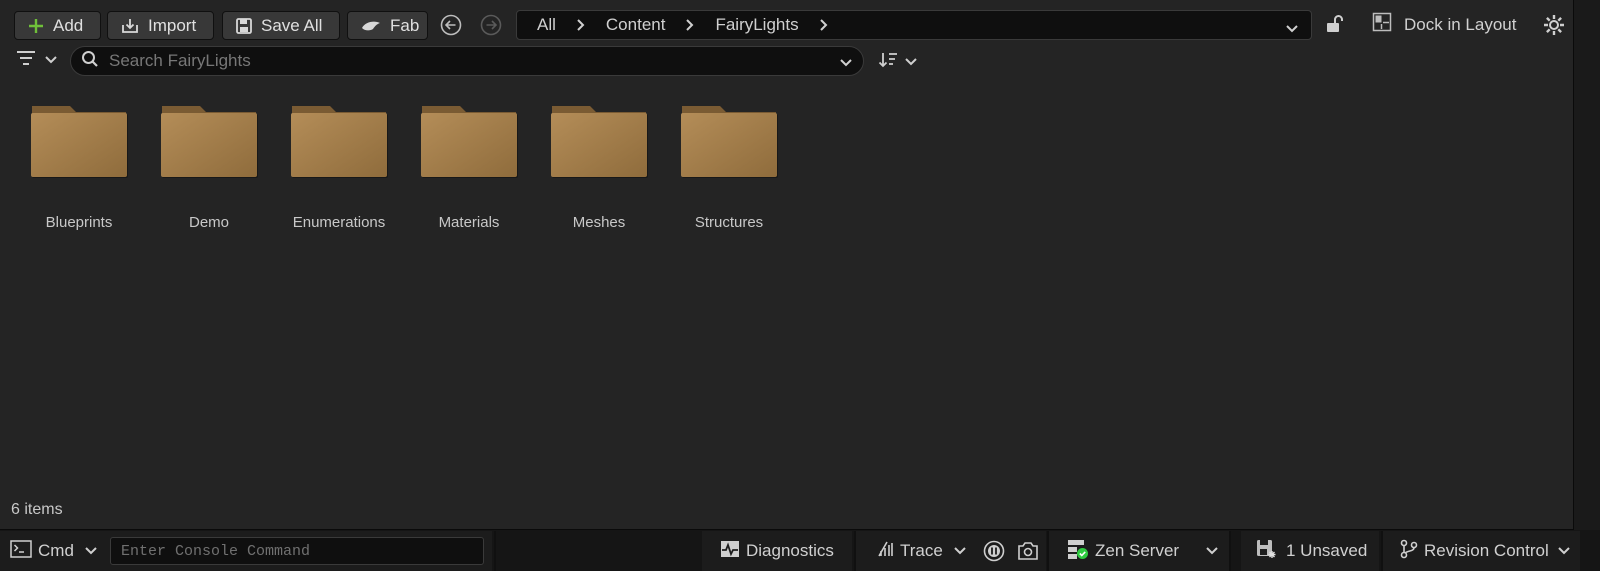  I want to click on status-bar: Cmd Diagnostics Trace Zen Server, so click(800, 551).